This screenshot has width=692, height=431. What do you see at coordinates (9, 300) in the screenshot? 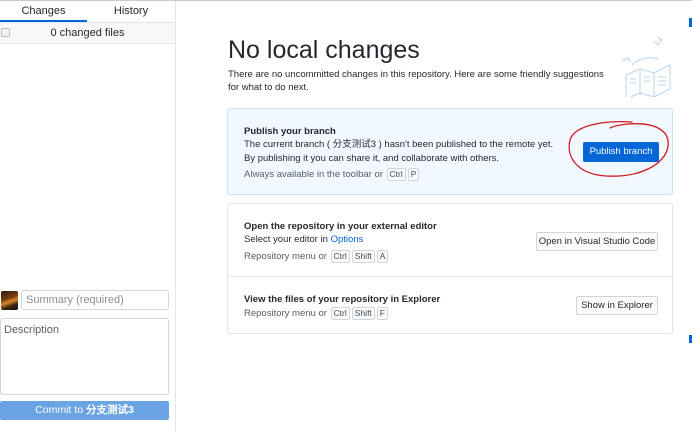
I see `user-avatar` at bounding box center [9, 300].